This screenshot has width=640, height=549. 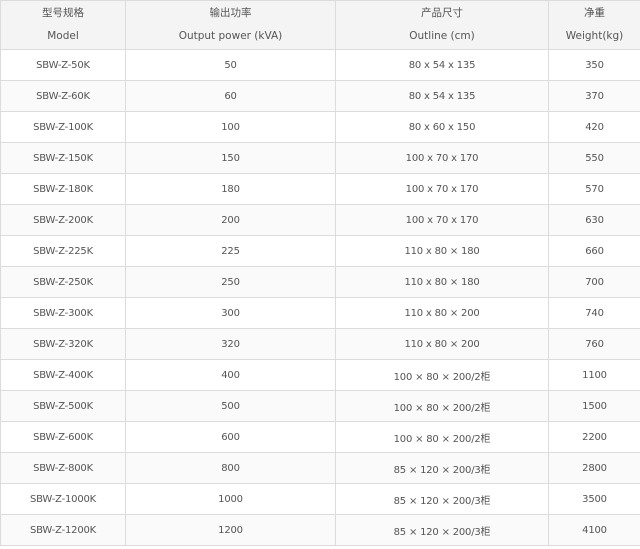 I want to click on header-model-cn: 型号规格, so click(x=63, y=13).